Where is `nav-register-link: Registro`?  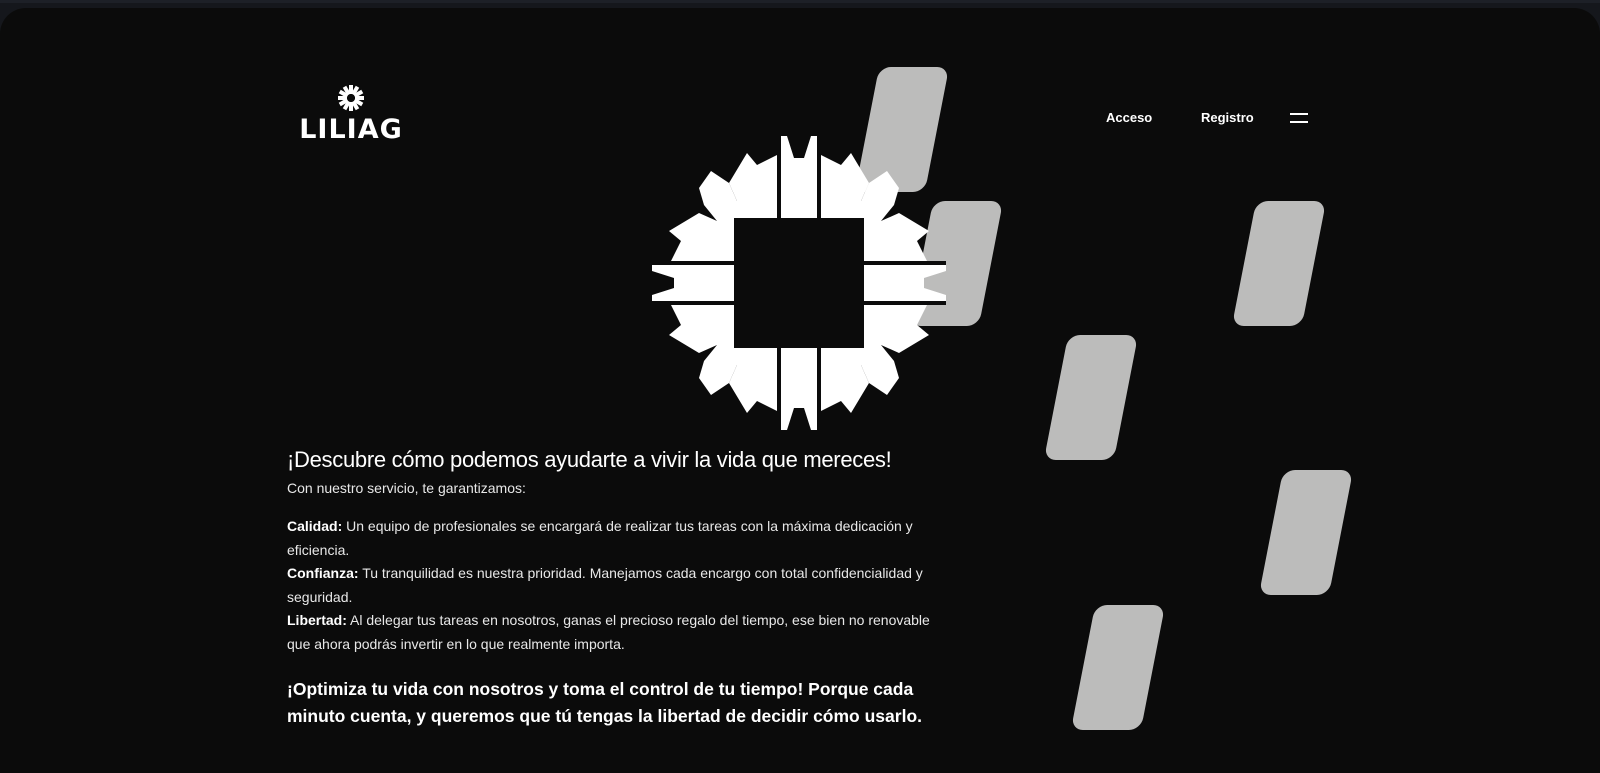
nav-register-link: Registro is located at coordinates (1227, 117).